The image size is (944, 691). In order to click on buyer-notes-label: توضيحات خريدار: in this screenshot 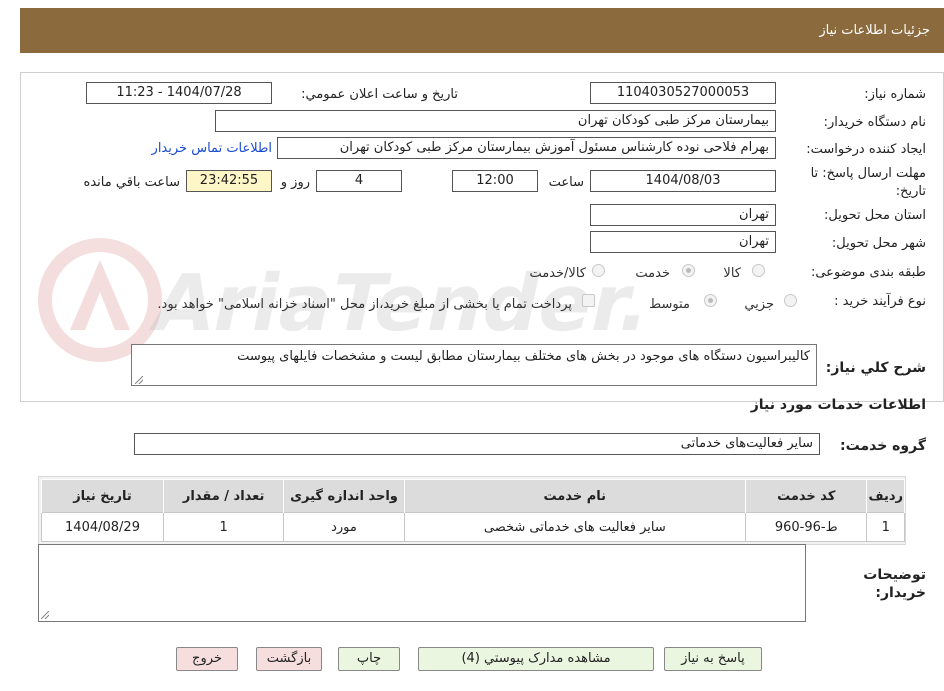, I will do `click(894, 584)`.